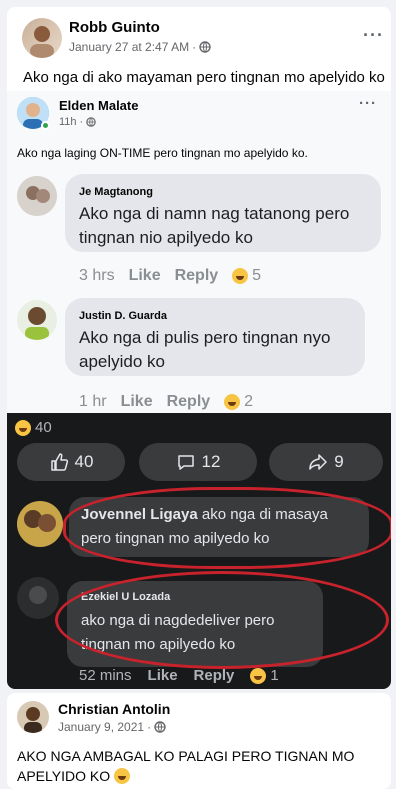 The width and height of the screenshot is (396, 789). What do you see at coordinates (114, 27) in the screenshot?
I see `author-name: Robb Guinto` at bounding box center [114, 27].